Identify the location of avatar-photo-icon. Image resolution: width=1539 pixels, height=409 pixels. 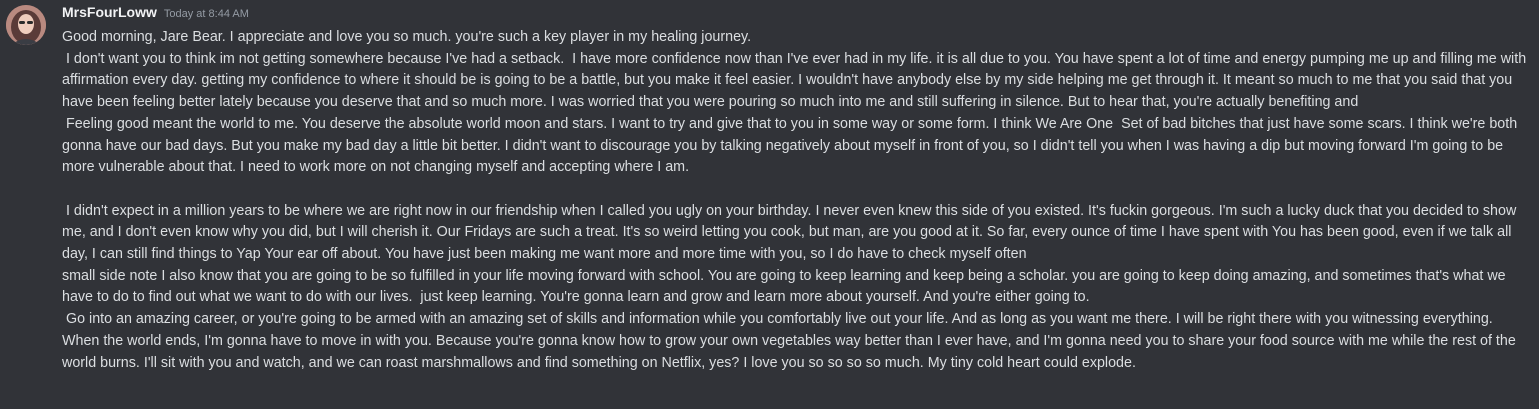
(26, 25).